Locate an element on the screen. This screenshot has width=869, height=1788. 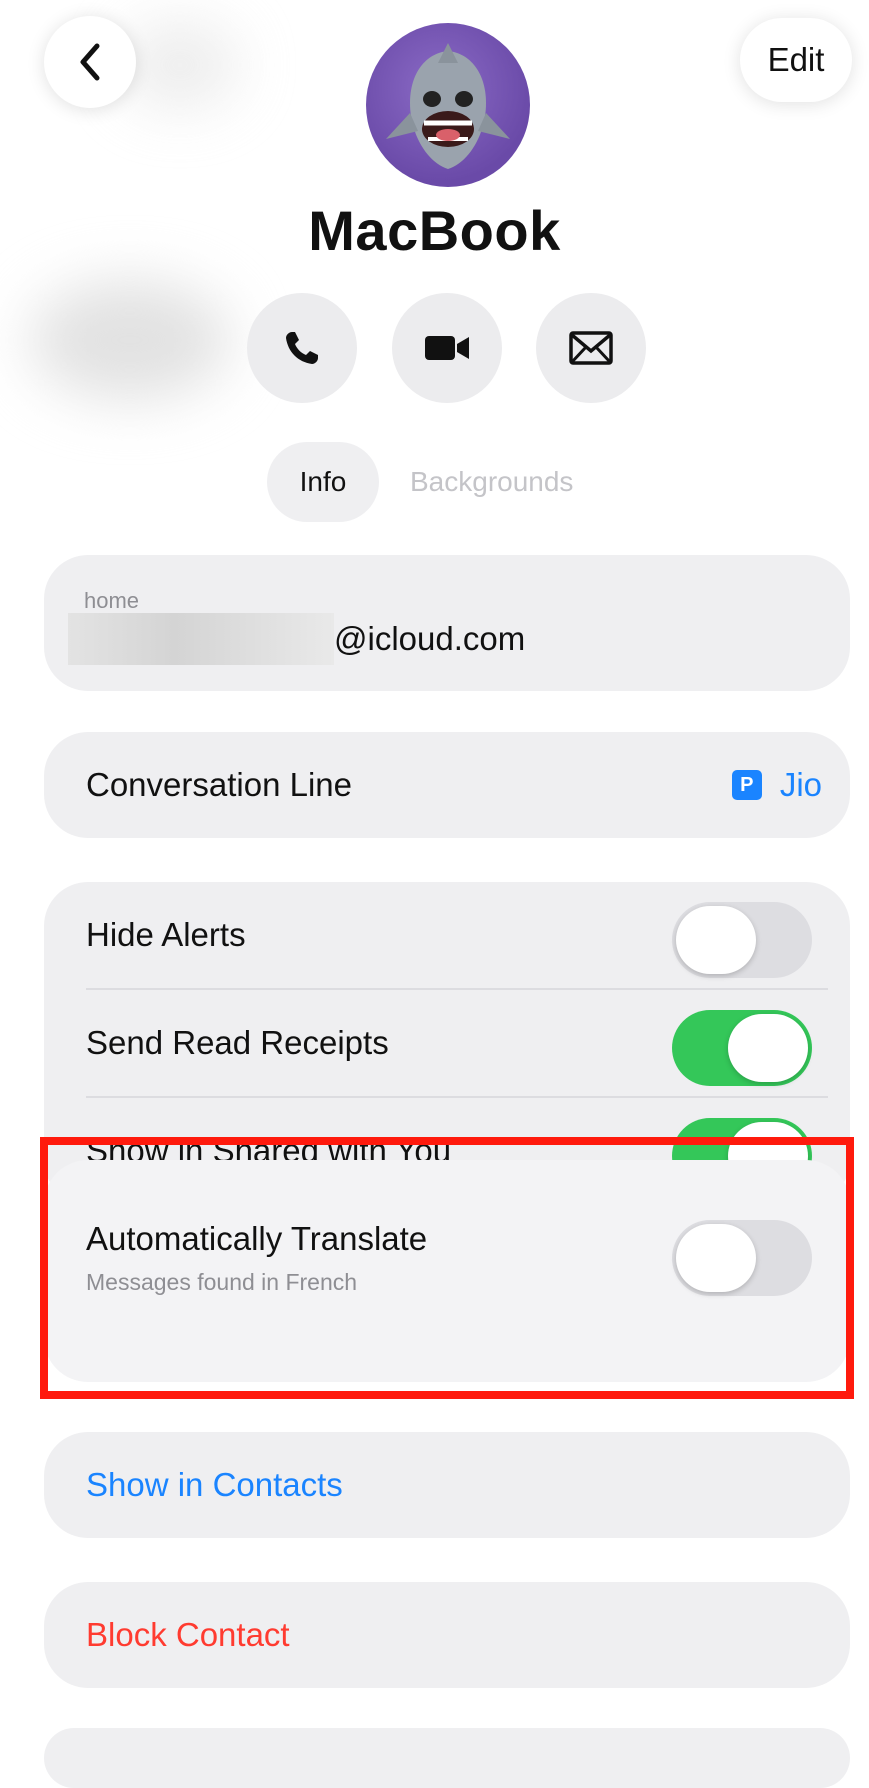
shark-avatar-icon is located at coordinates (448, 106).